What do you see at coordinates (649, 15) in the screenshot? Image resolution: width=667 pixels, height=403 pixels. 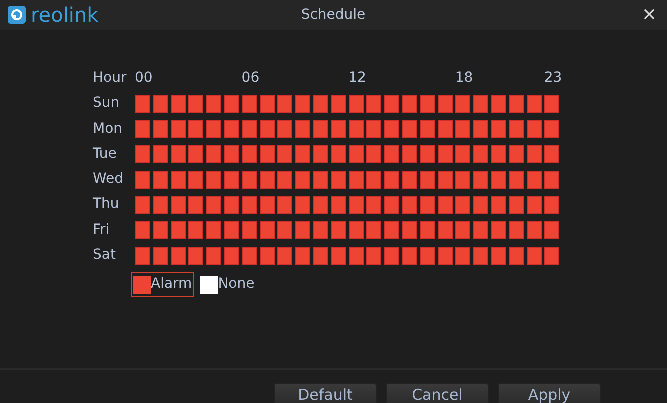 I see `close-button: ×` at bounding box center [649, 15].